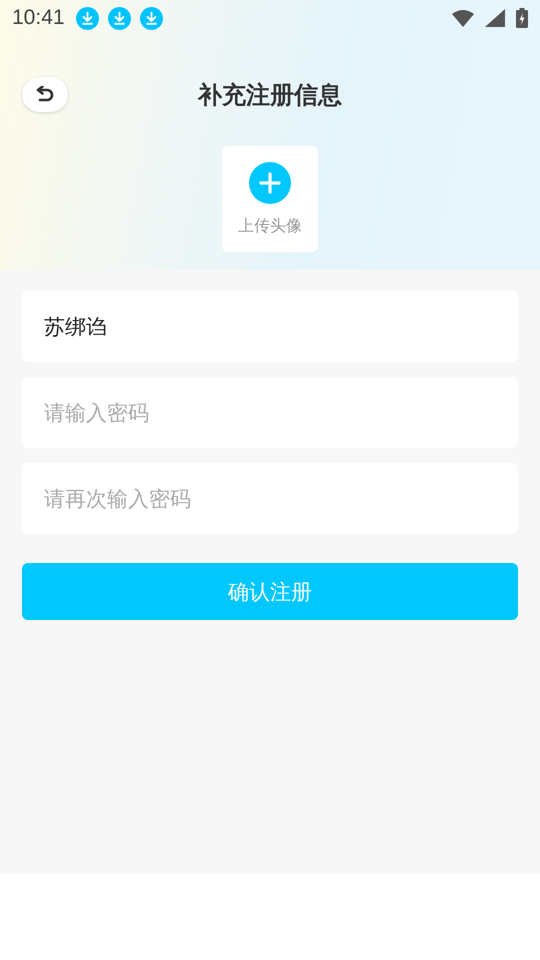  What do you see at coordinates (270, 498) in the screenshot?
I see `input-field: 请再次输入密码` at bounding box center [270, 498].